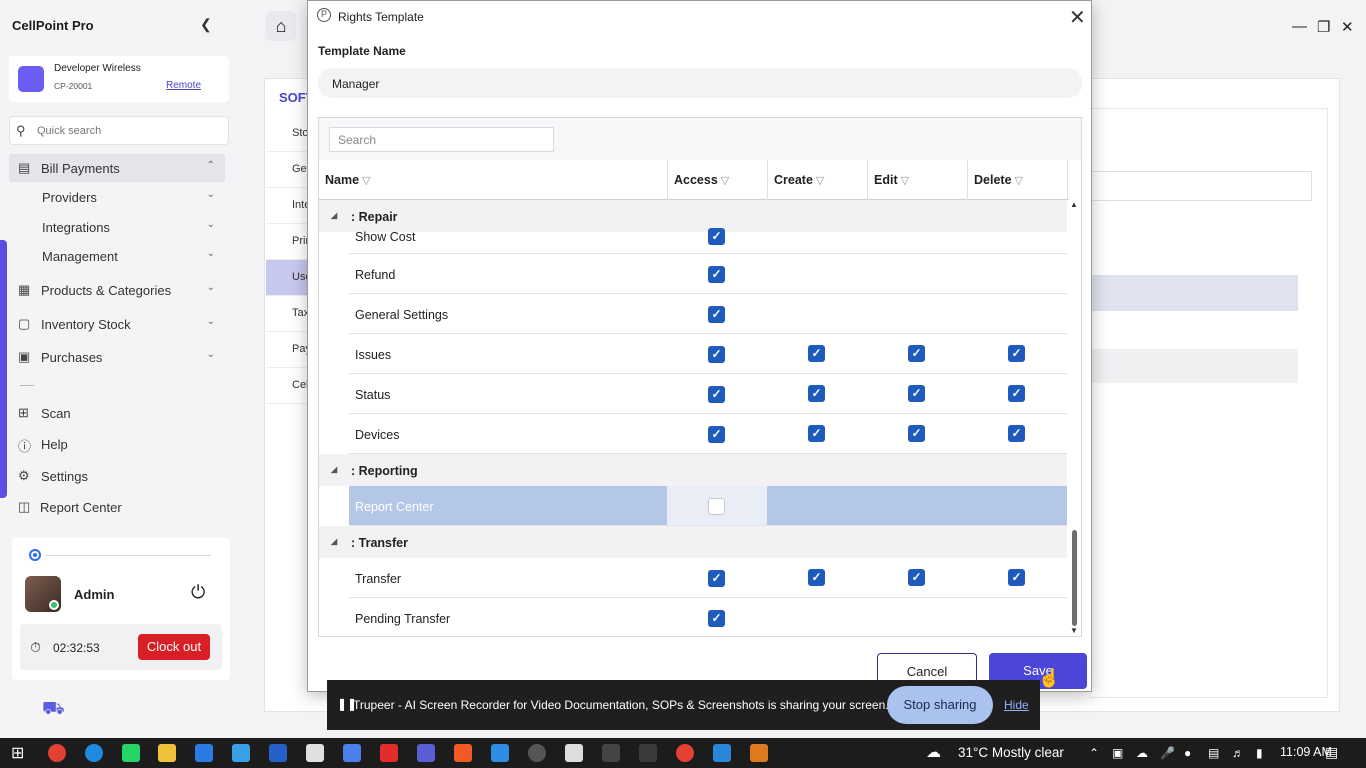  What do you see at coordinates (287, 134) in the screenshot?
I see `settings-tab: Sto` at bounding box center [287, 134].